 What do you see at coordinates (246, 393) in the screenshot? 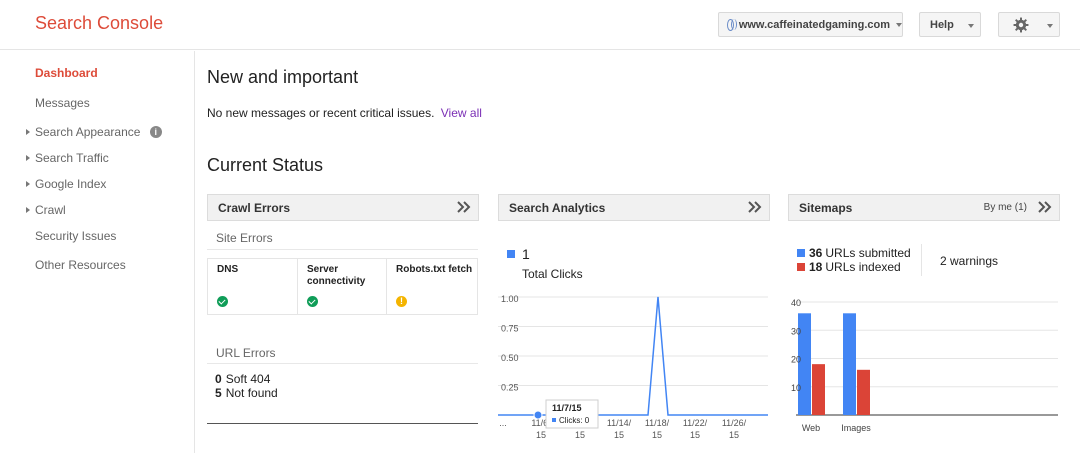
I see `url-error-not-found: 5 Not found` at bounding box center [246, 393].